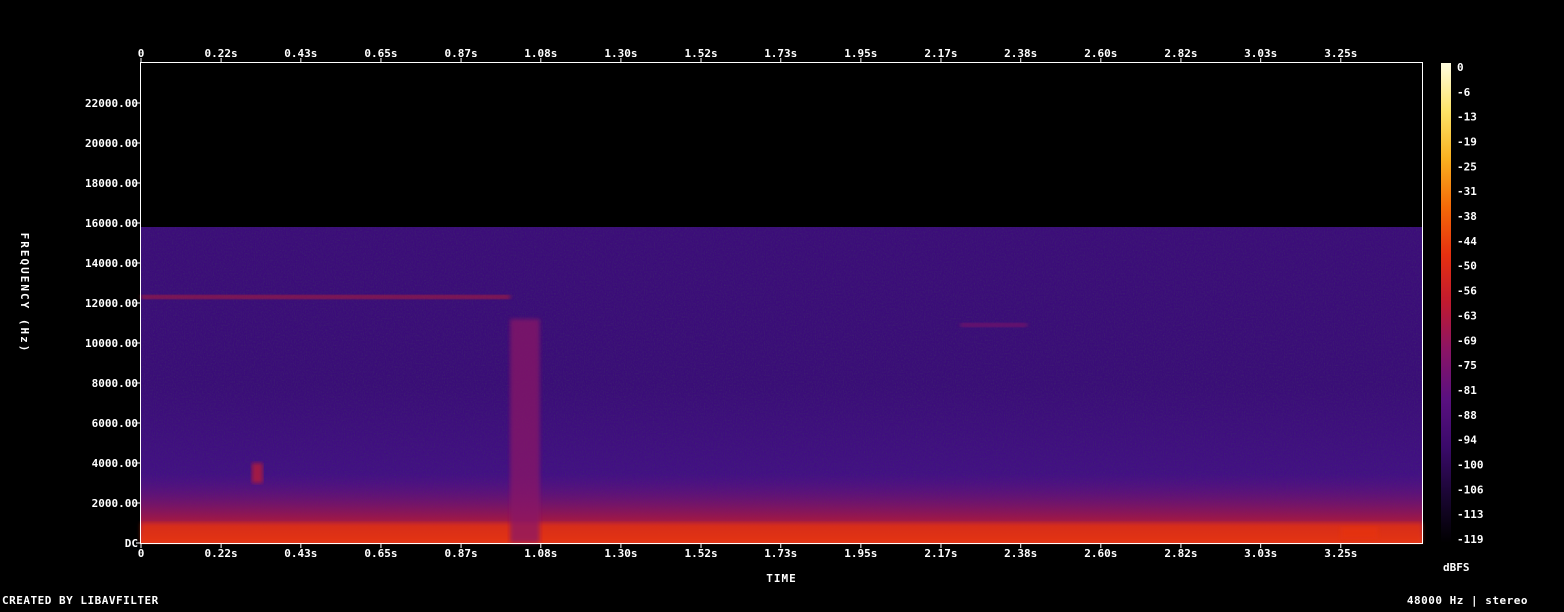  What do you see at coordinates (221, 553) in the screenshot?
I see `x-tick-label-bottom: 0.22s` at bounding box center [221, 553].